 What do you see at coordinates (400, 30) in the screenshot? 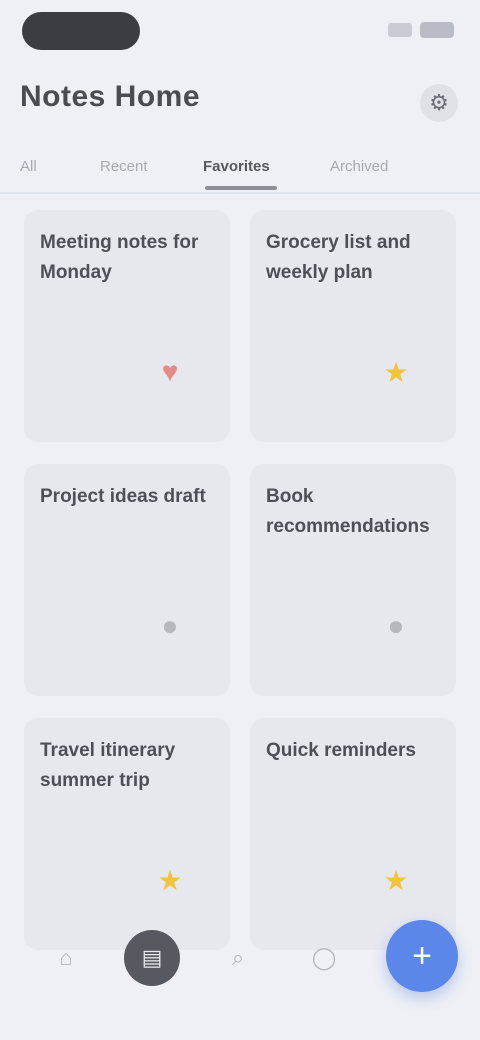
I see `signal-icon` at bounding box center [400, 30].